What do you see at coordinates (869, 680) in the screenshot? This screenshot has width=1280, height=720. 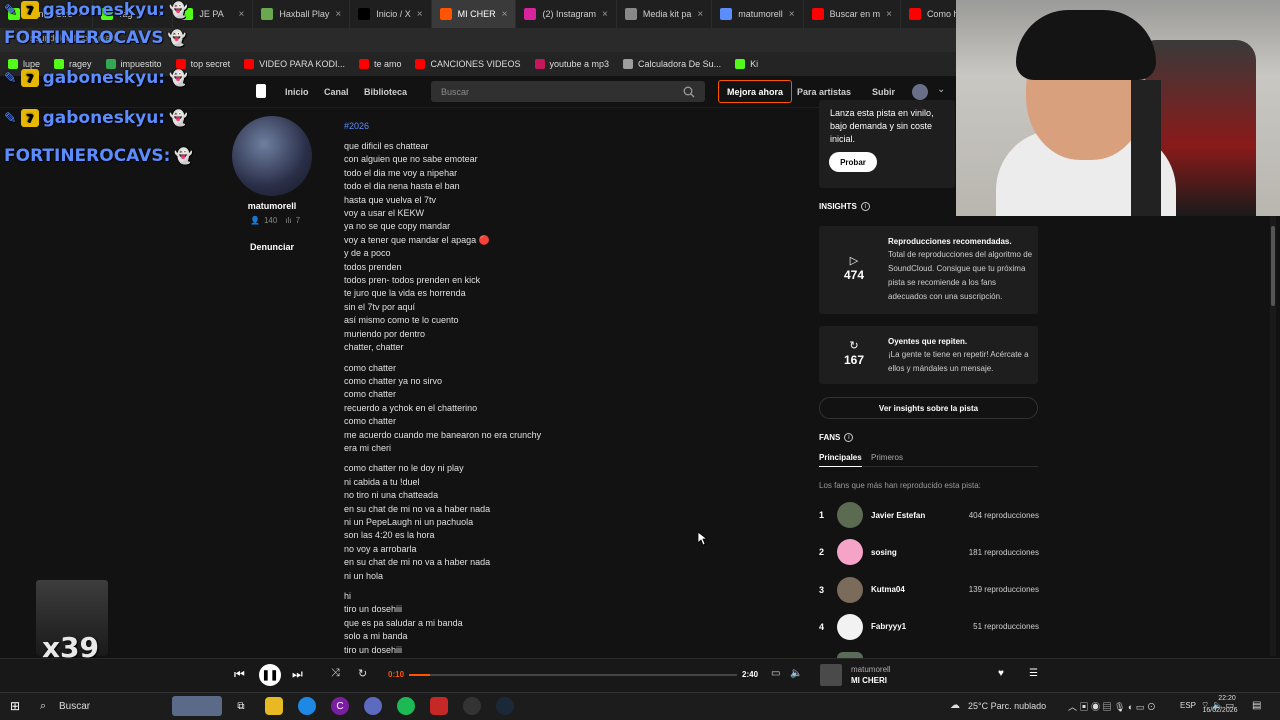 I see `player-track: MI CHERI` at bounding box center [869, 680].